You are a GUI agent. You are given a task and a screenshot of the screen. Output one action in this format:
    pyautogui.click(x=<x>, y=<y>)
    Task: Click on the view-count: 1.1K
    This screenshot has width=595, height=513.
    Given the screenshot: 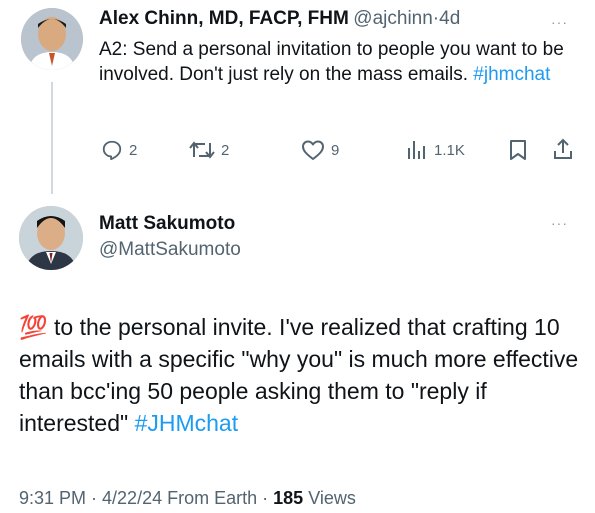 What is the action you would take?
    pyautogui.click(x=449, y=150)
    